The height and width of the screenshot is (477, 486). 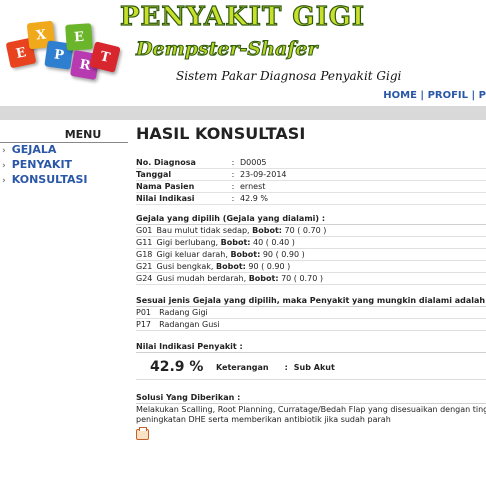 I want to click on gejala-name: Gigi berlubang,, so click(x=187, y=242).